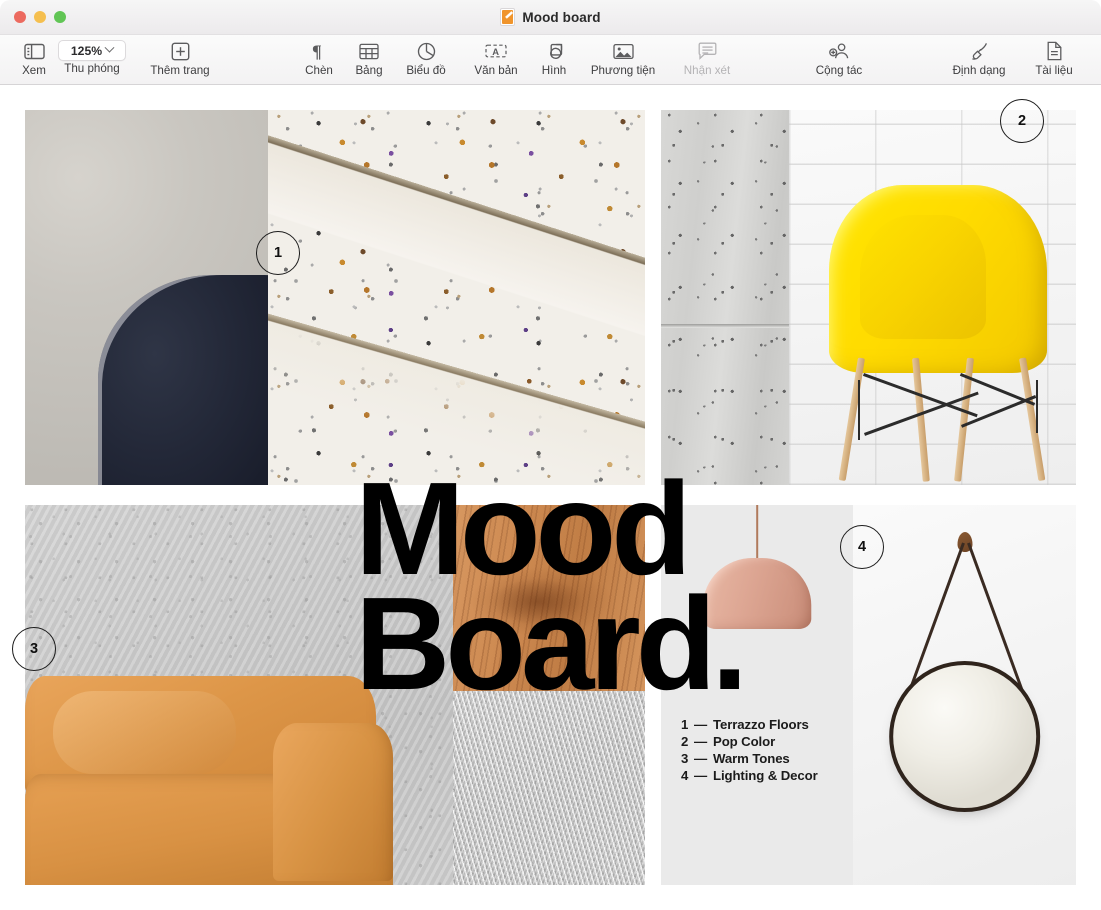 The height and width of the screenshot is (910, 1101). What do you see at coordinates (685, 758) in the screenshot?
I see `legend-number: 3` at bounding box center [685, 758].